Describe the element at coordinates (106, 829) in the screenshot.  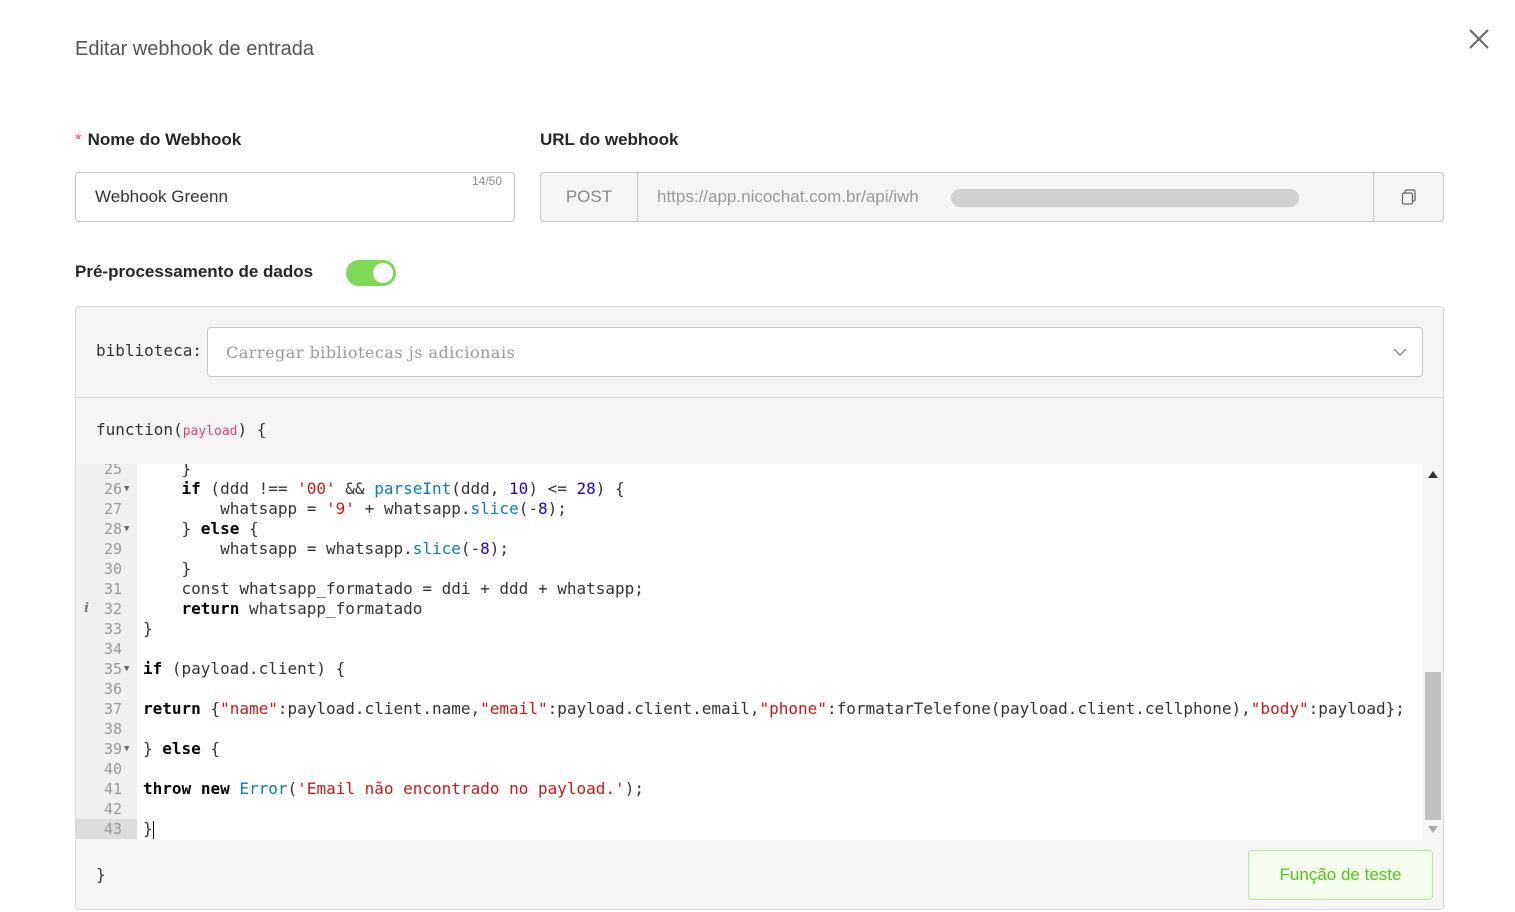
I see `line-number: 43` at that location.